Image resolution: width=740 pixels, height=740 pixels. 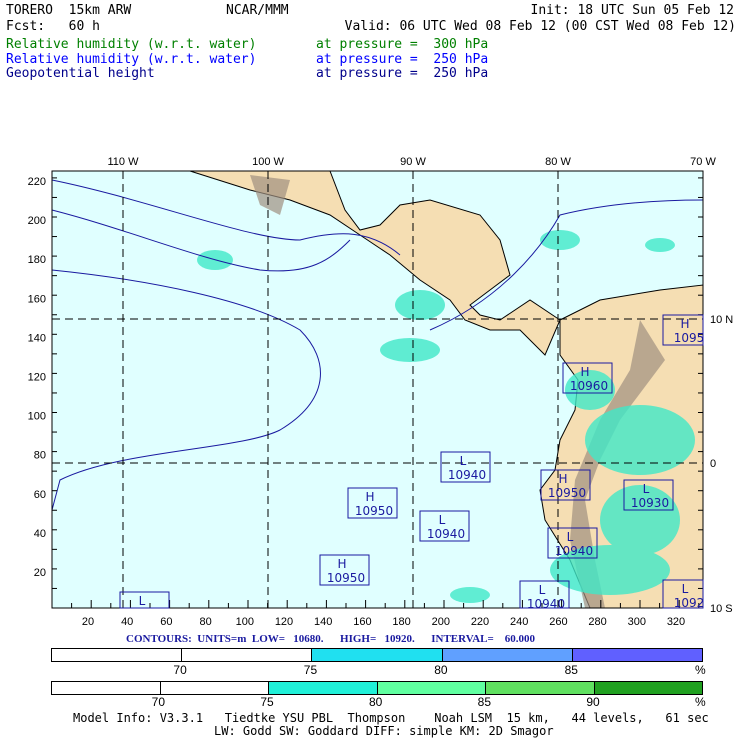 I want to click on lon-label: 70 W, so click(x=703, y=162).